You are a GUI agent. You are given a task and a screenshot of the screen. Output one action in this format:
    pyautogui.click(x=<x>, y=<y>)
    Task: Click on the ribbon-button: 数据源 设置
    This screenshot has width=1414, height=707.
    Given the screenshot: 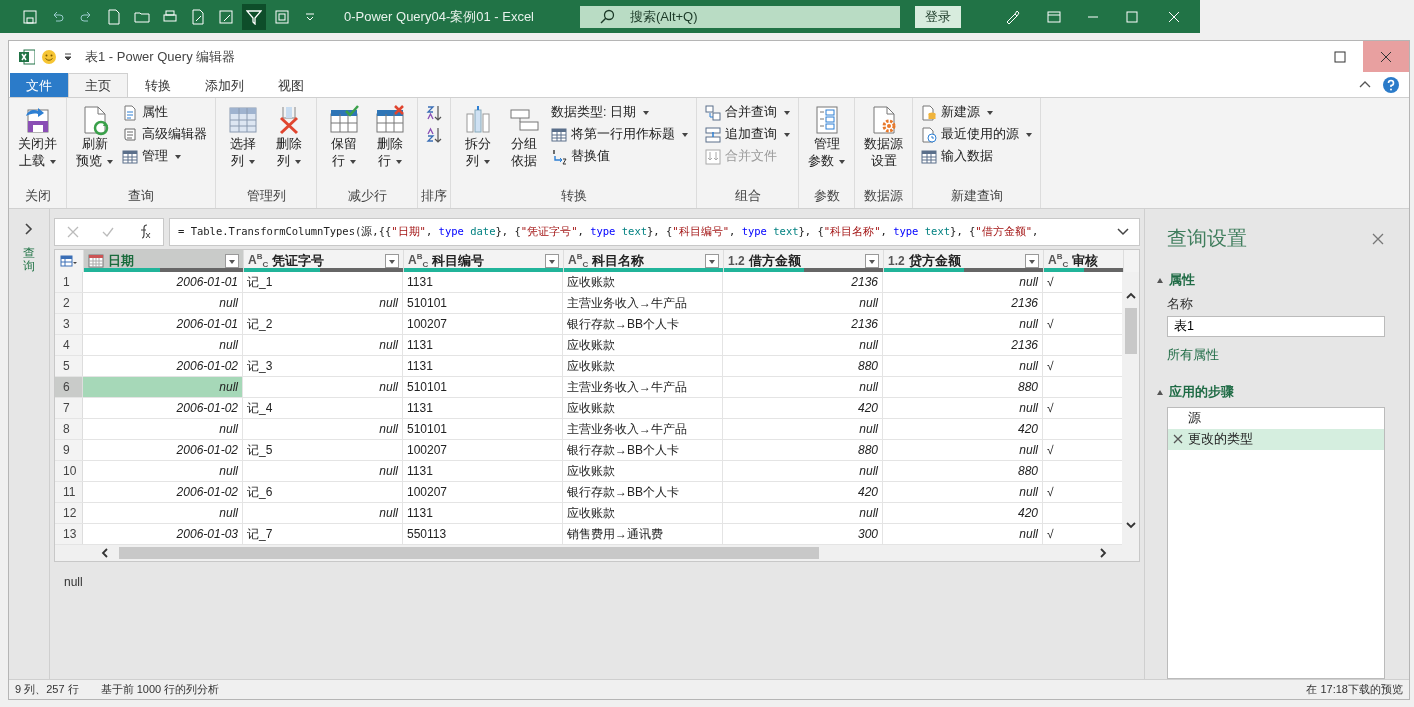 What is the action you would take?
    pyautogui.click(x=883, y=137)
    